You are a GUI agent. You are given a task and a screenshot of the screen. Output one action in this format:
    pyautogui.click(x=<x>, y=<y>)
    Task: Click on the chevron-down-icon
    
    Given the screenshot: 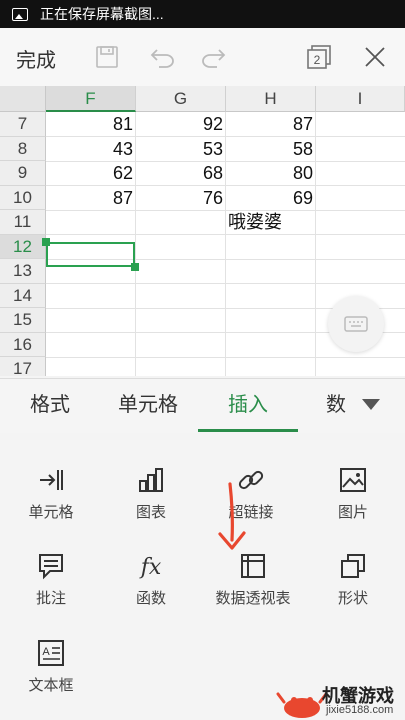 What is the action you would take?
    pyautogui.click(x=371, y=404)
    